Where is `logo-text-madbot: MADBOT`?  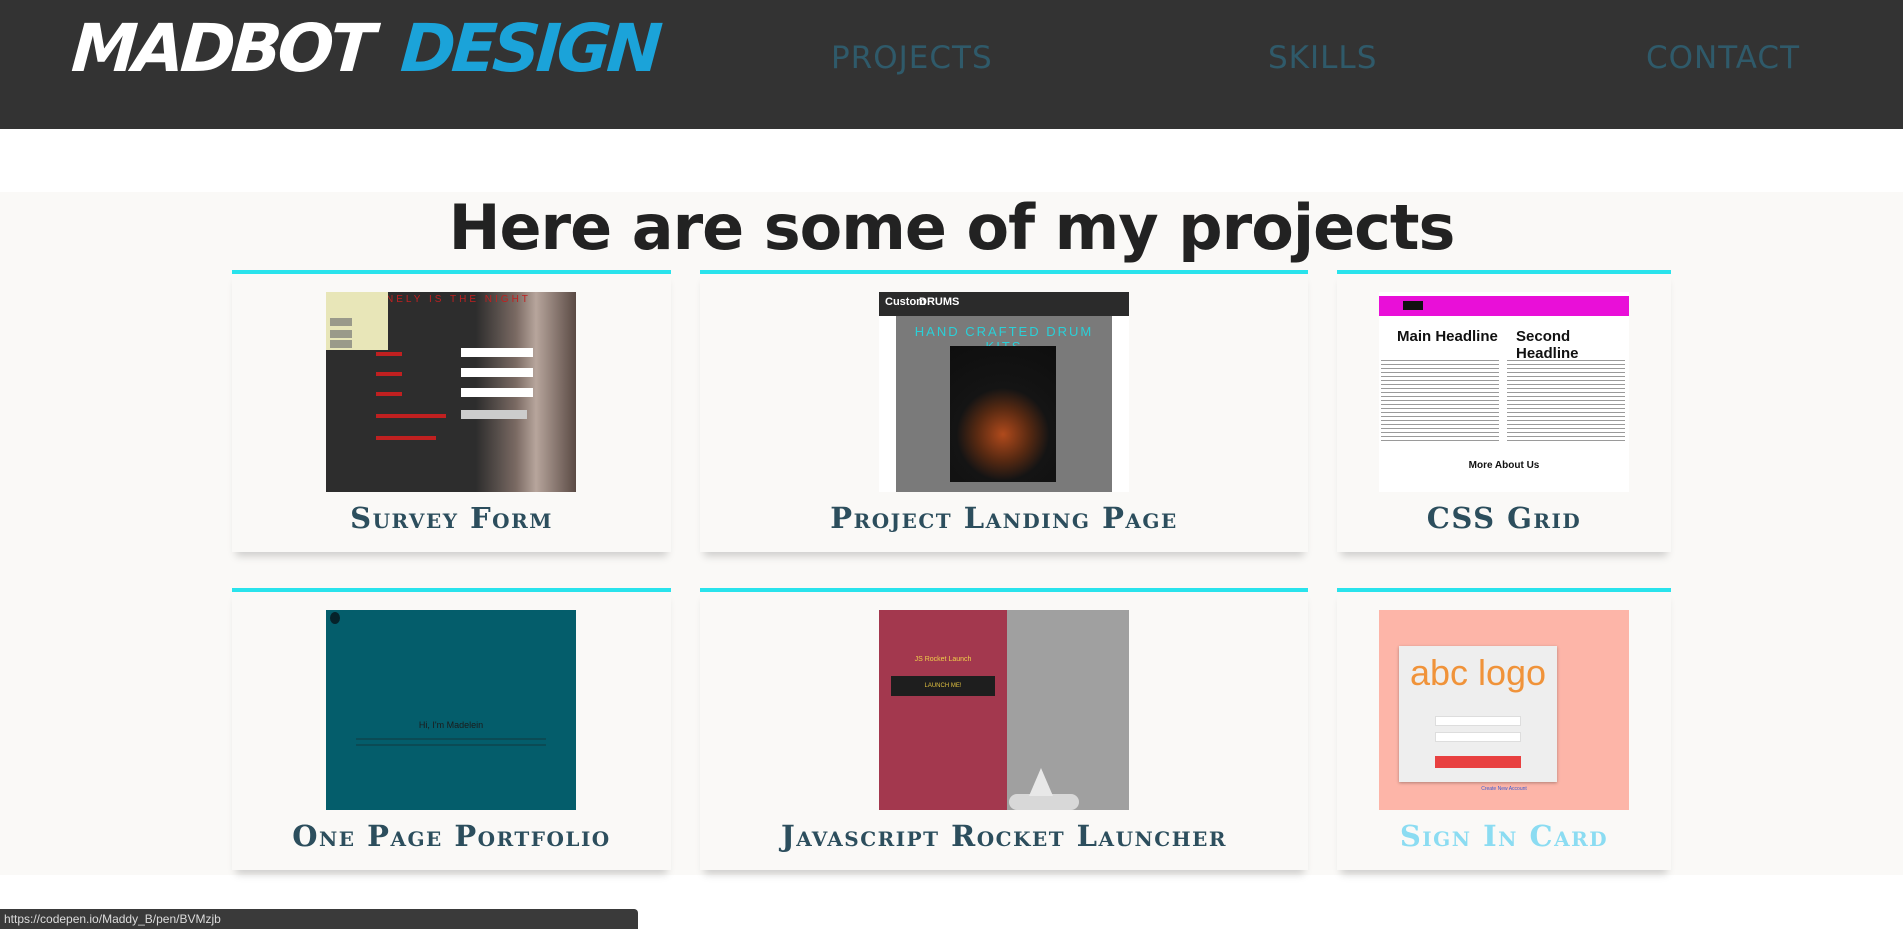 logo-text-madbot: MADBOT is located at coordinates (221, 48).